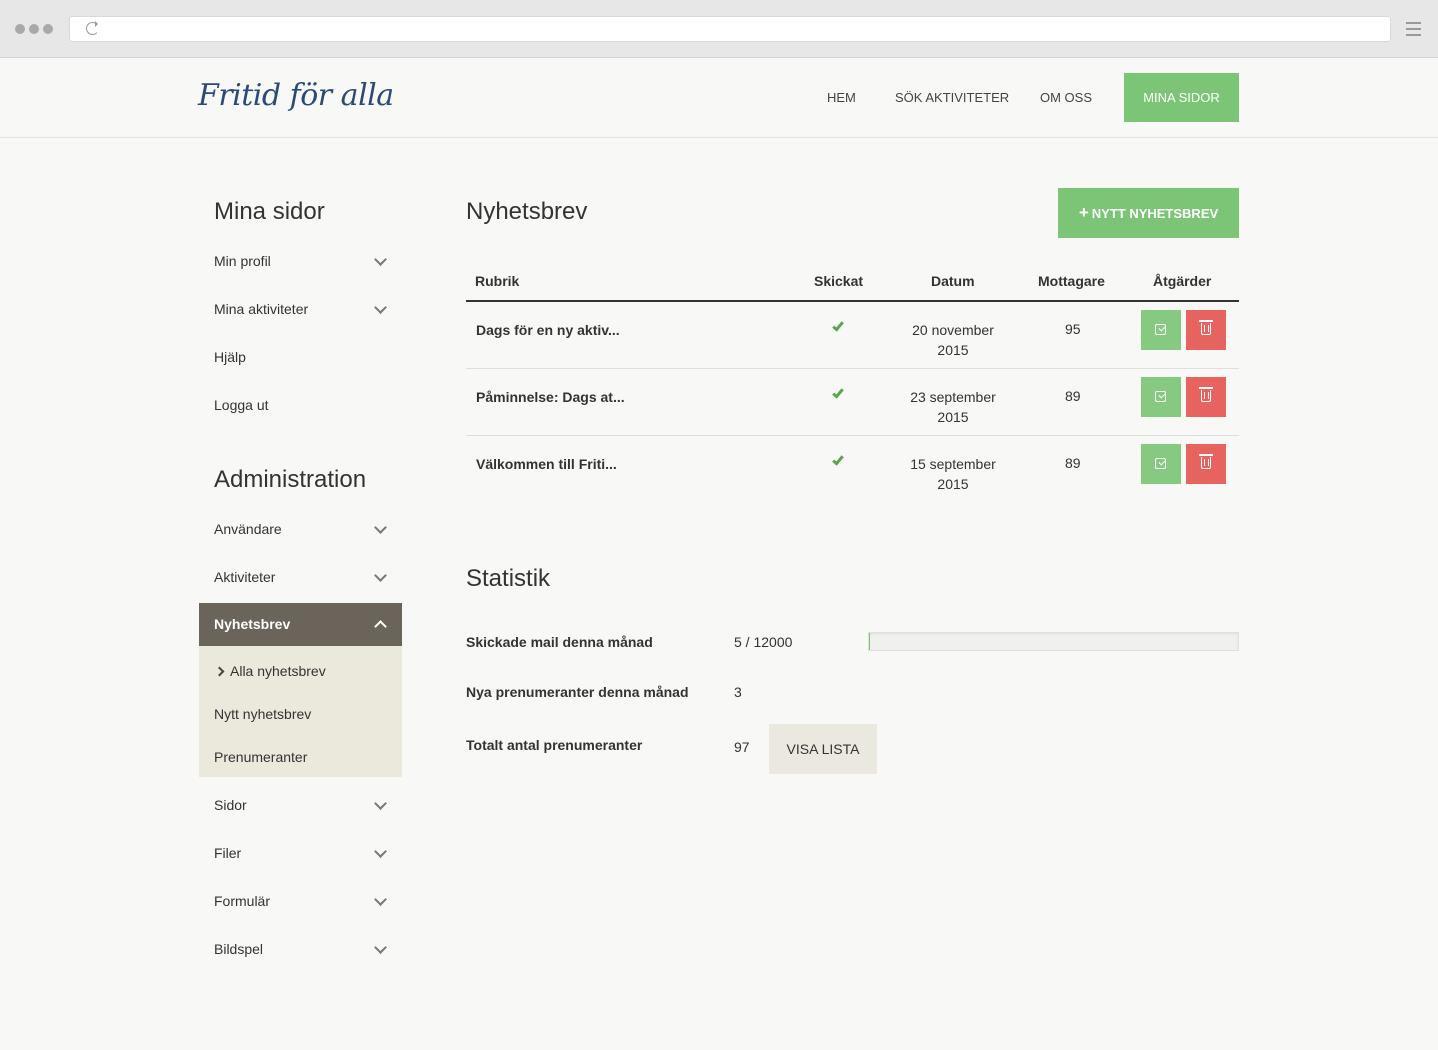  Describe the element at coordinates (1053, 641) in the screenshot. I see `sent-progress-bar` at that location.